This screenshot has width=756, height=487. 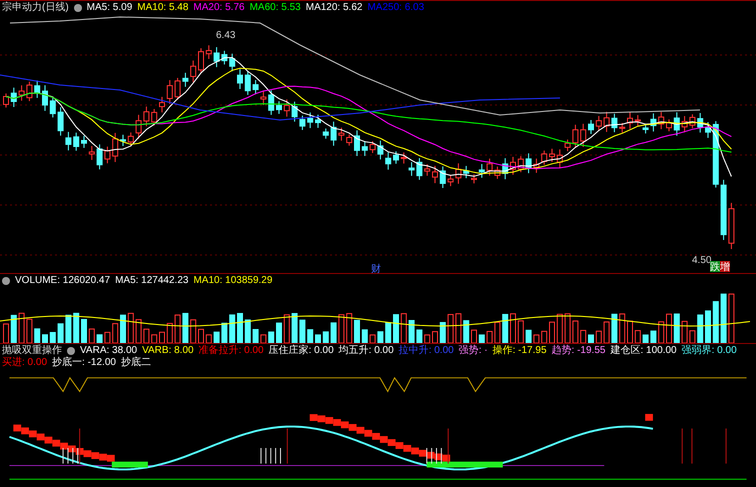 What do you see at coordinates (84, 363) in the screenshot?
I see `legend-label: 抄底一: -12.00` at bounding box center [84, 363].